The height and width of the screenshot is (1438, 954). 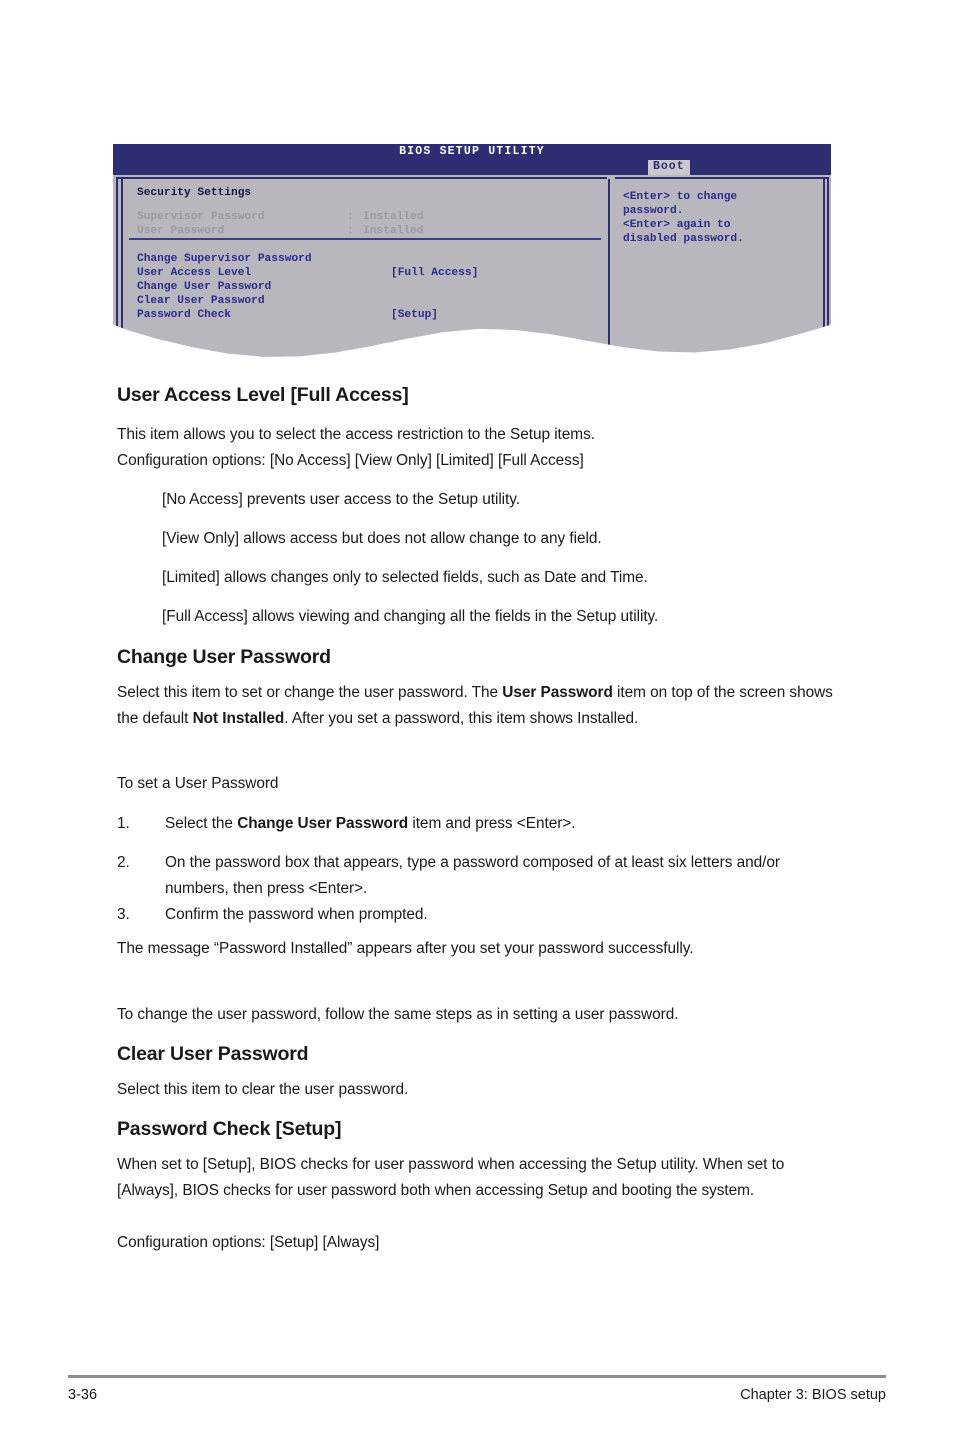 I want to click on bios-section-title: Security Settings, so click(x=194, y=193).